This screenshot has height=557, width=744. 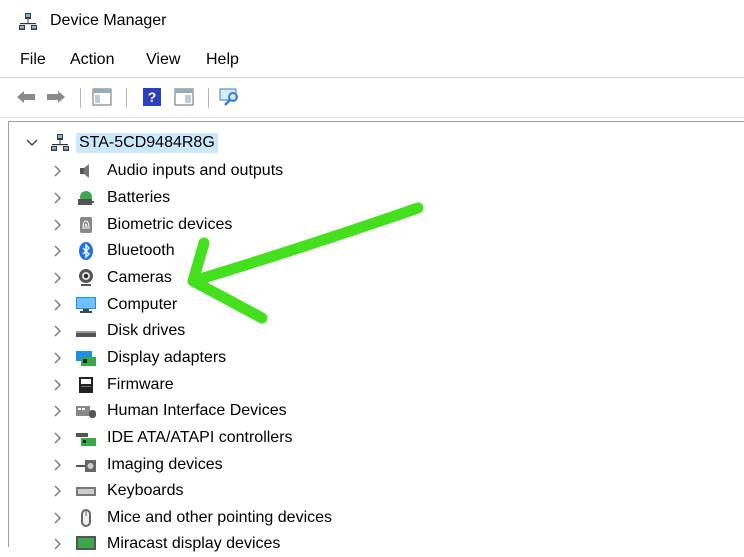 I want to click on tree-item-label: Miracast display devices, so click(x=193, y=544).